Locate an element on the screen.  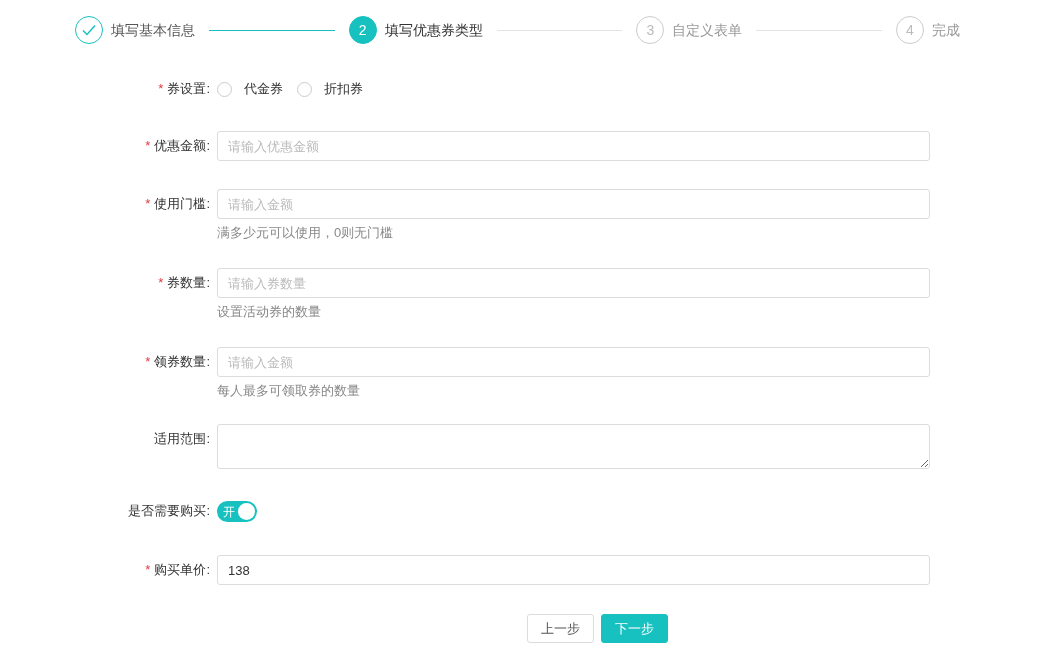
radio-label: 代金券 is located at coordinates (263, 89).